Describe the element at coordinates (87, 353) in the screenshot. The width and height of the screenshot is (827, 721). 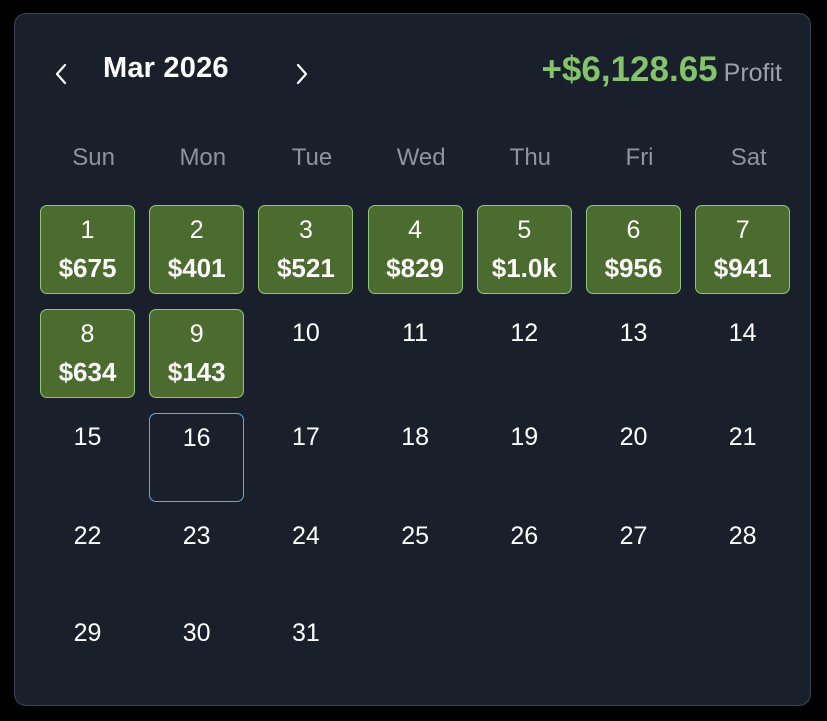
I see `day-cell: 8 $634` at that location.